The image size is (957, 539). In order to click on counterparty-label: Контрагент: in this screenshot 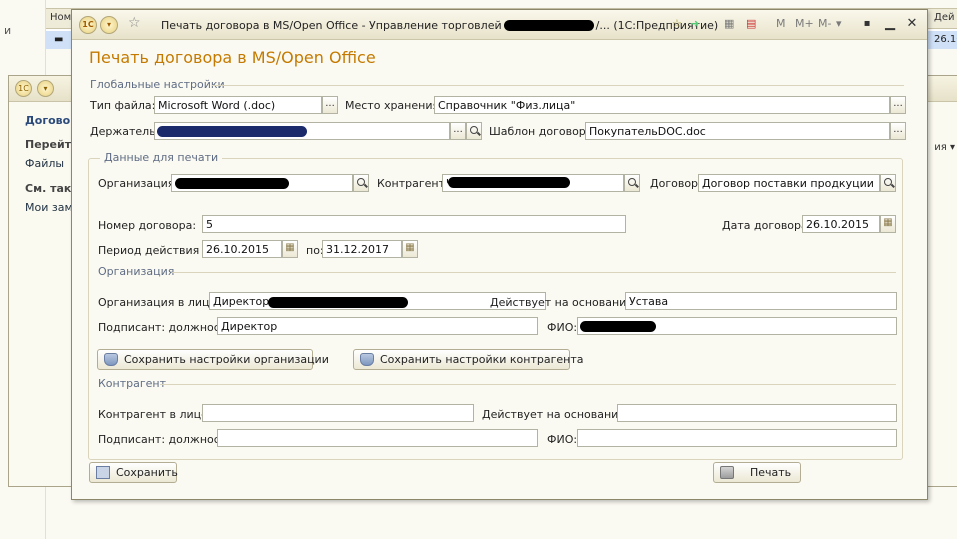, I will do `click(413, 183)`.